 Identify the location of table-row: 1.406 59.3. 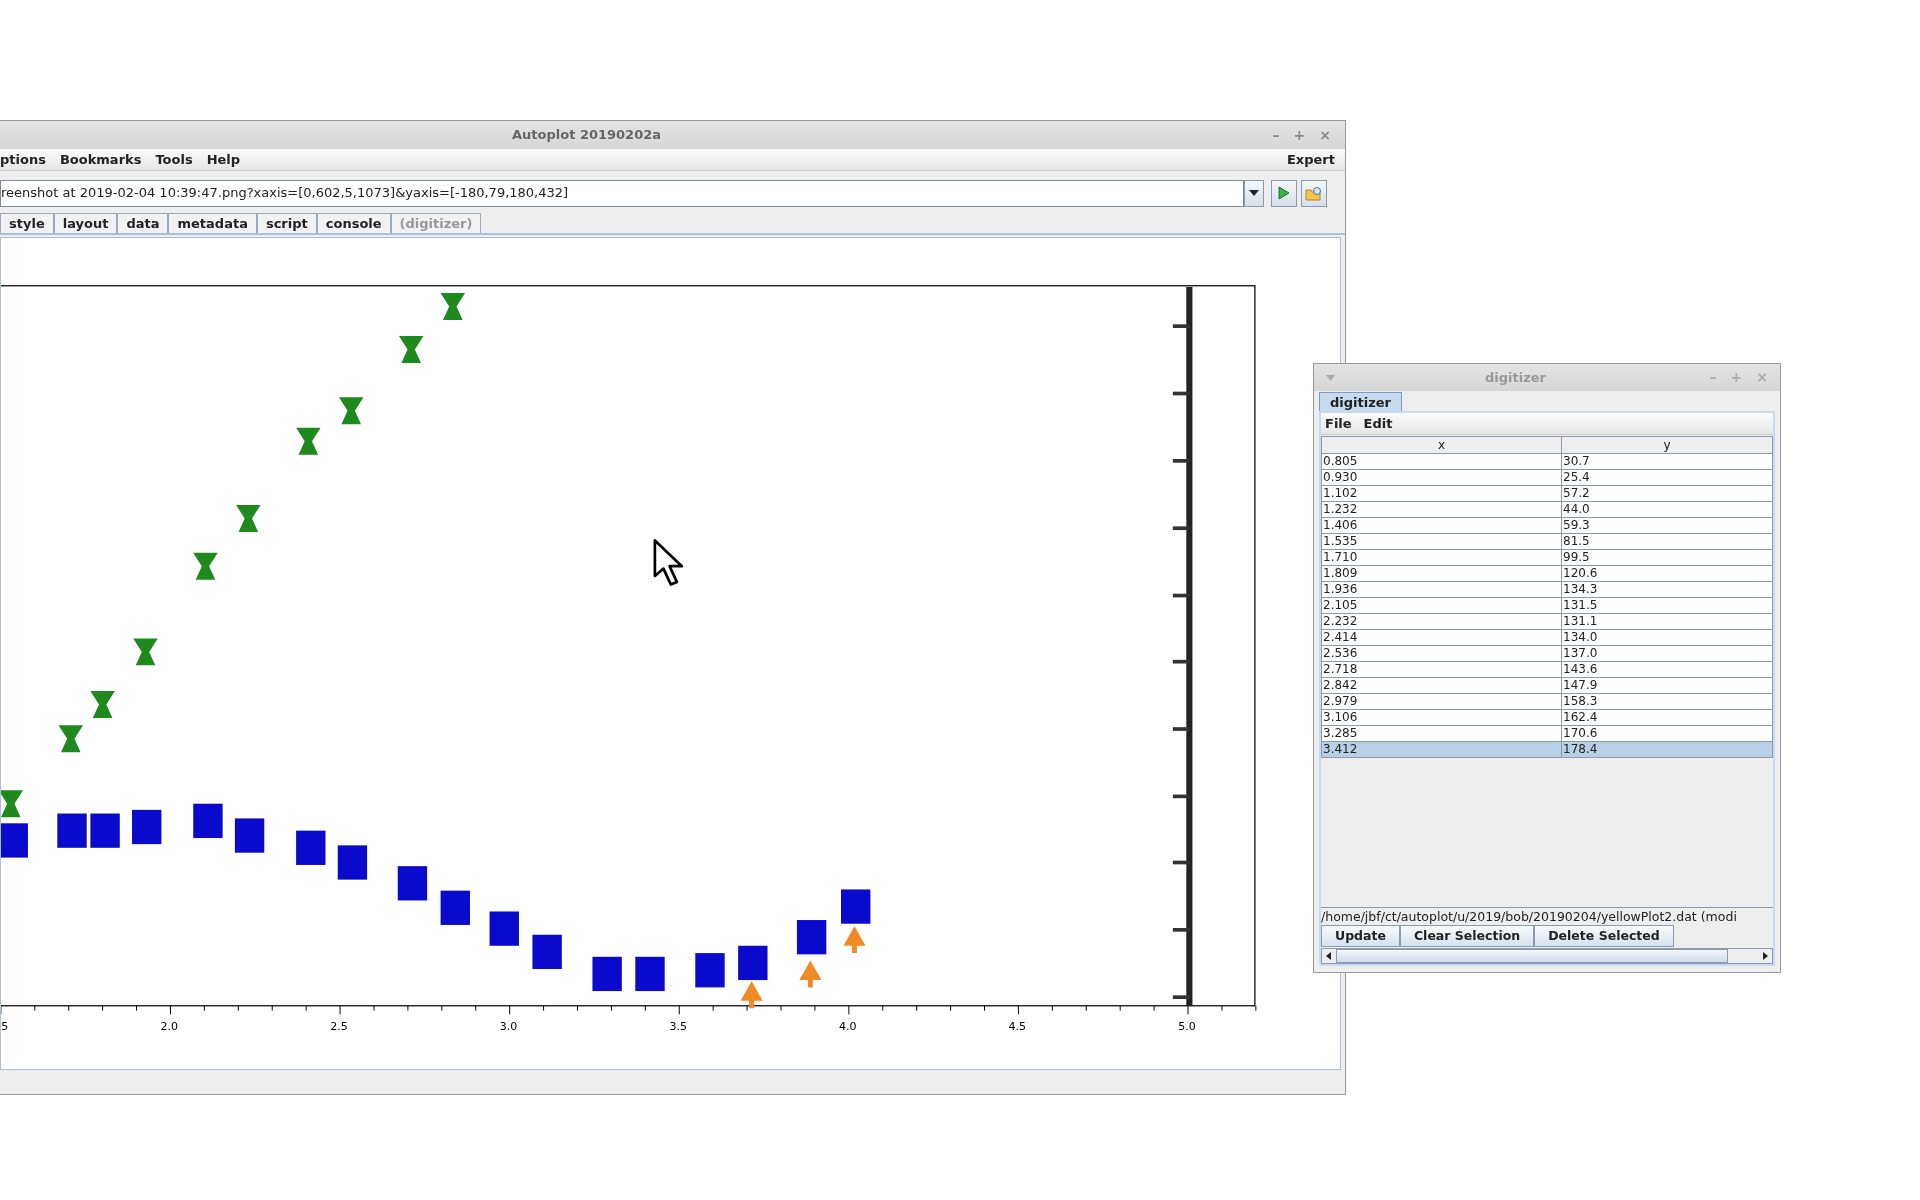
(1547, 526).